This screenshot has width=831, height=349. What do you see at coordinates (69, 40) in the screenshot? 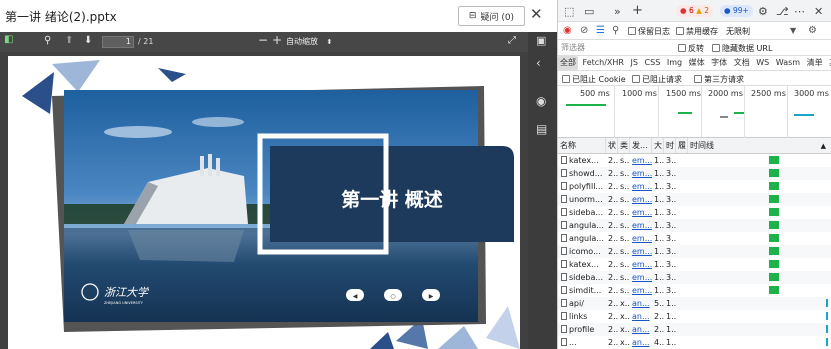
I see `page-up-icon: ⬆` at bounding box center [69, 40].